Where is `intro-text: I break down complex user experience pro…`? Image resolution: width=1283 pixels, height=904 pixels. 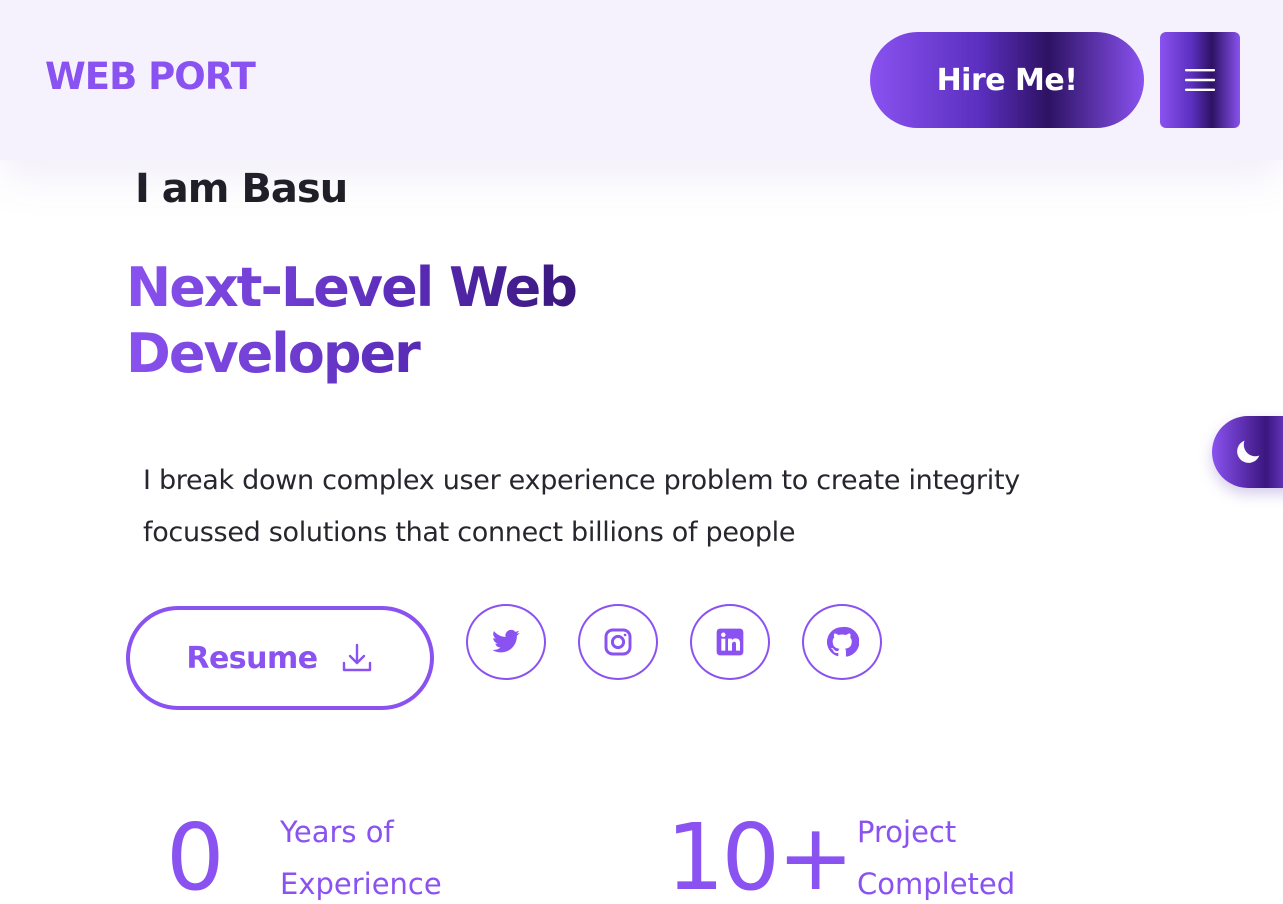 intro-text: I break down complex user experience pro… is located at coordinates (658, 507).